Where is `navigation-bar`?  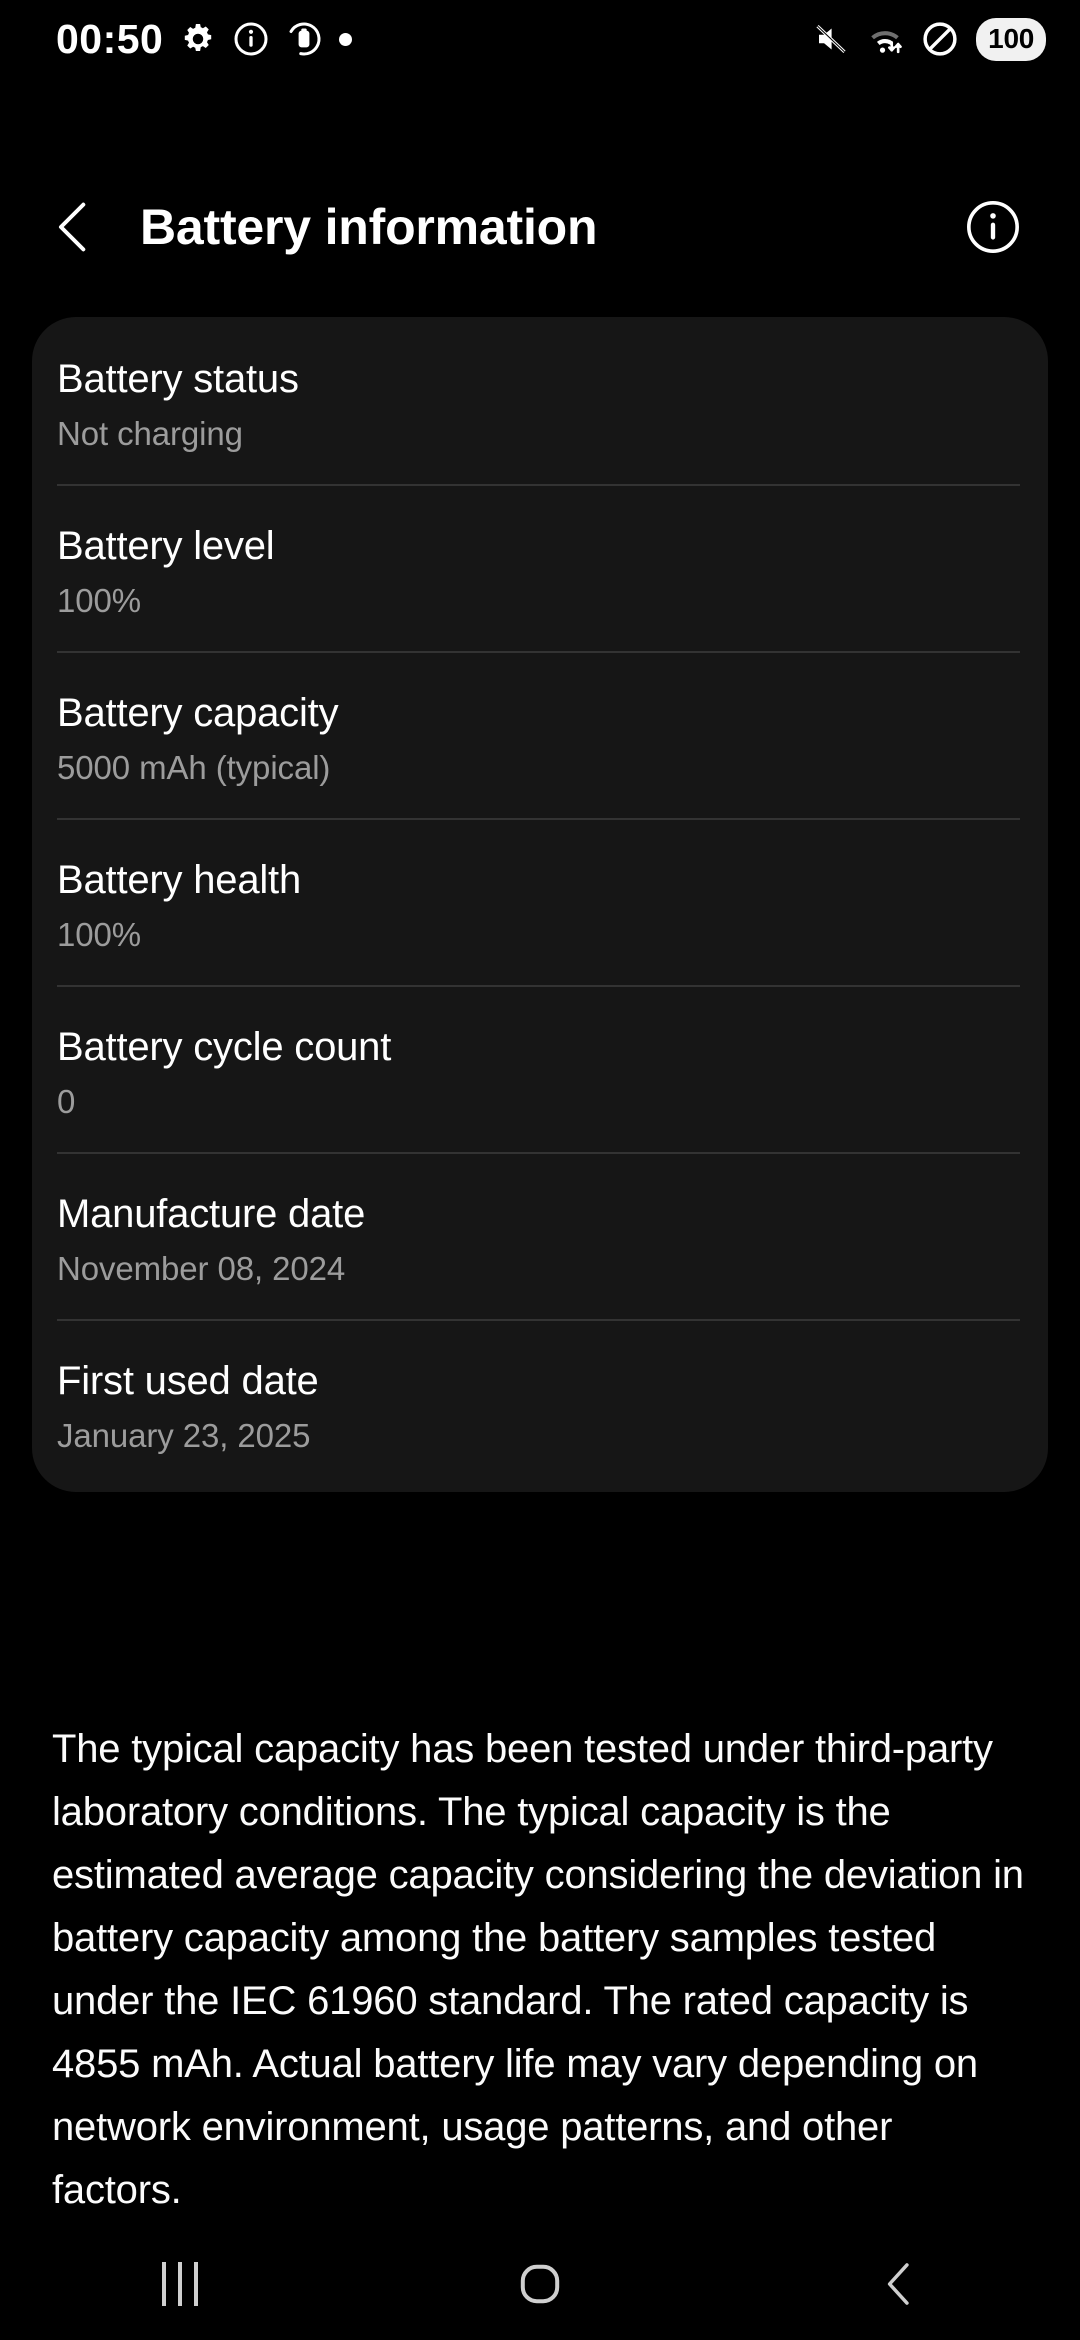 navigation-bar is located at coordinates (540, 2284).